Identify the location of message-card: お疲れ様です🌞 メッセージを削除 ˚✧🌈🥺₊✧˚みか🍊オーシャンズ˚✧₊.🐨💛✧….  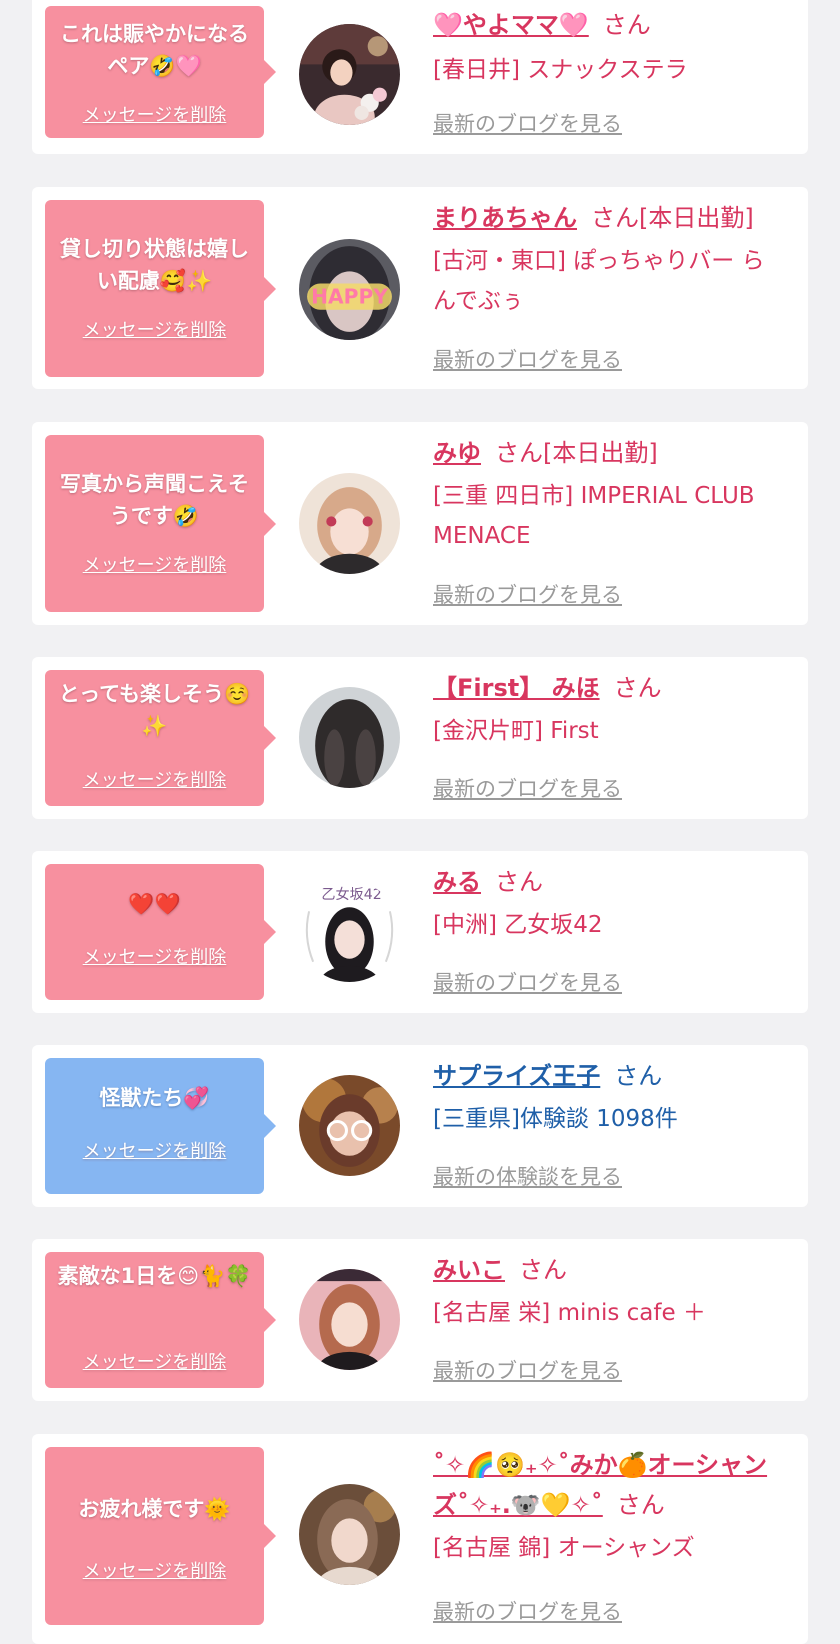
(420, 1539).